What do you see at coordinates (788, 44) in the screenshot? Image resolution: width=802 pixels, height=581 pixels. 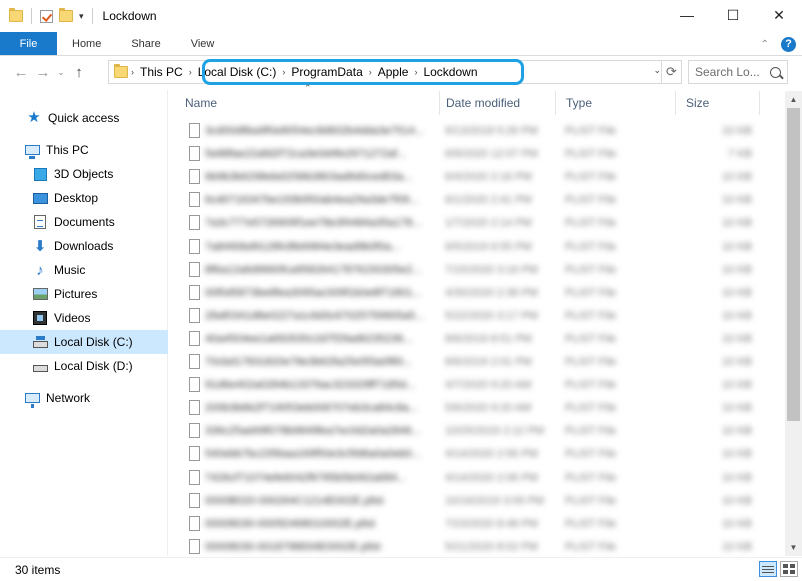 I see `help-icon: ?` at bounding box center [788, 44].